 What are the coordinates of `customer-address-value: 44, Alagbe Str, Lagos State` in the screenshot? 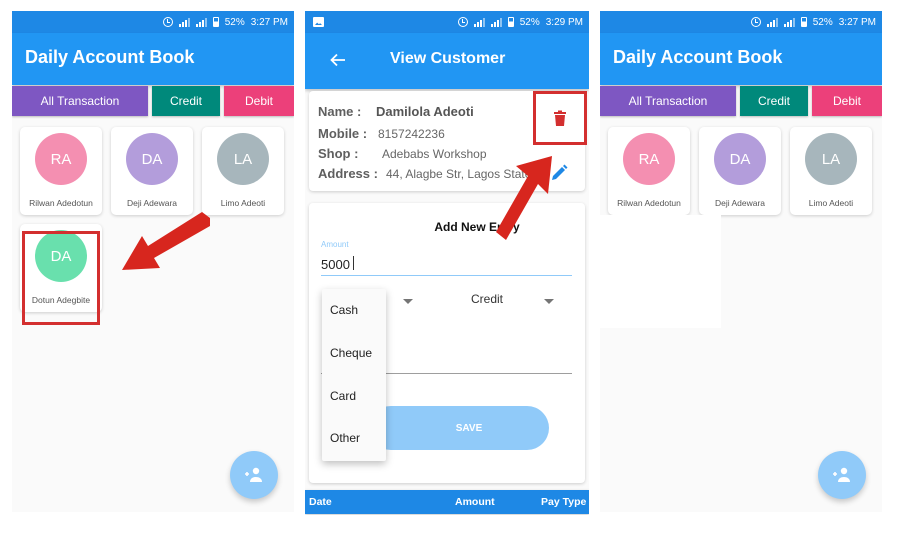 It's located at (459, 174).